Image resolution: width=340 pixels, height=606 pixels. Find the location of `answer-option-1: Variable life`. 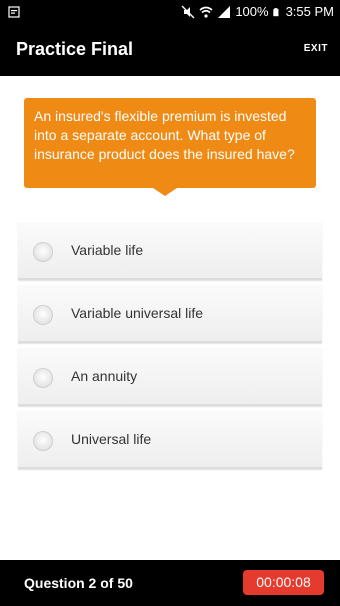

answer-option-1: Variable life is located at coordinates (170, 251).